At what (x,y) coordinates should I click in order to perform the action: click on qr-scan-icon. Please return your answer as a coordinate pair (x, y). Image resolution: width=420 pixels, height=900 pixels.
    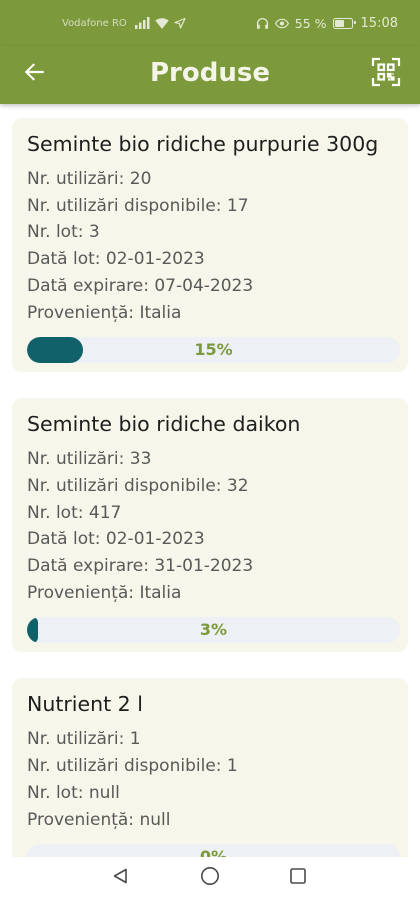
    Looking at the image, I should click on (386, 74).